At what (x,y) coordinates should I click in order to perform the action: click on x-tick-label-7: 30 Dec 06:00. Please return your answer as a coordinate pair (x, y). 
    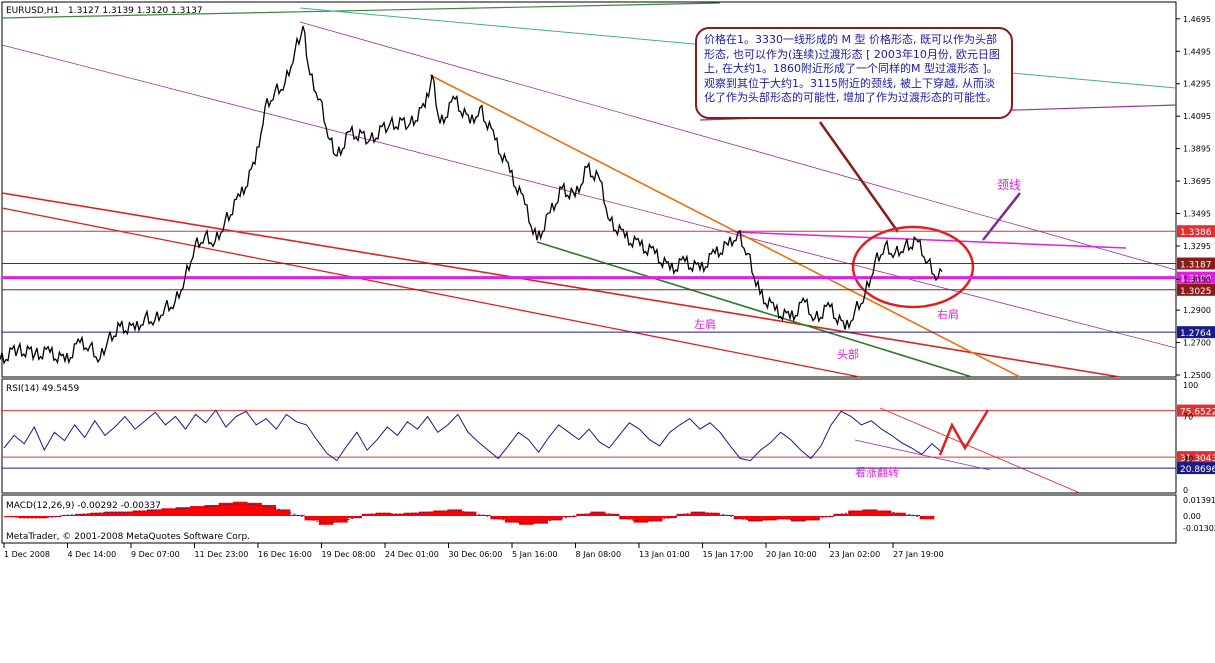
    Looking at the image, I should click on (476, 554).